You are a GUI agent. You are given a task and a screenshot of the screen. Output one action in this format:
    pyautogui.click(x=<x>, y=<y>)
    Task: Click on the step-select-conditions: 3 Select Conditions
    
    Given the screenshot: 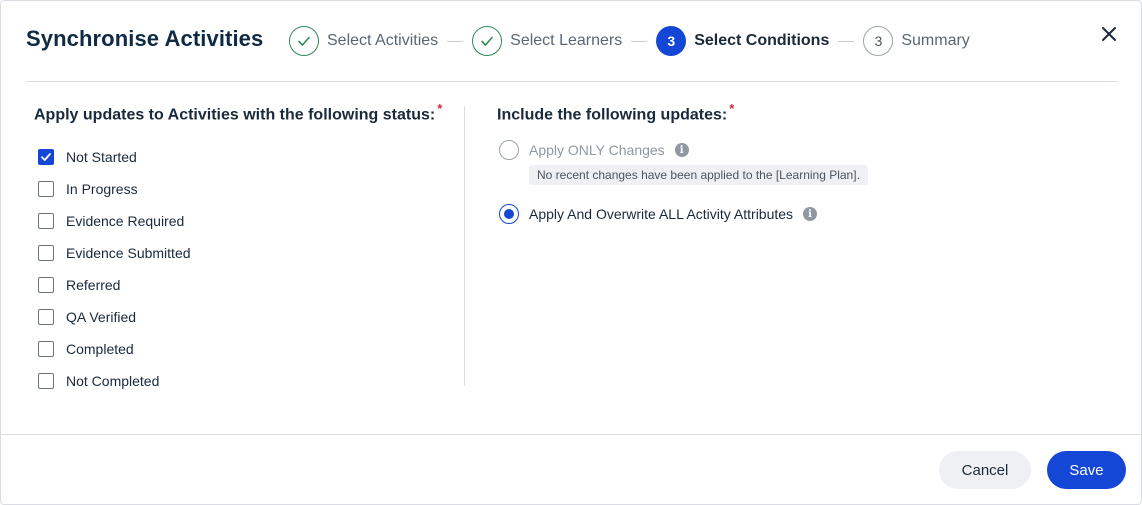 What is the action you would take?
    pyautogui.click(x=742, y=41)
    